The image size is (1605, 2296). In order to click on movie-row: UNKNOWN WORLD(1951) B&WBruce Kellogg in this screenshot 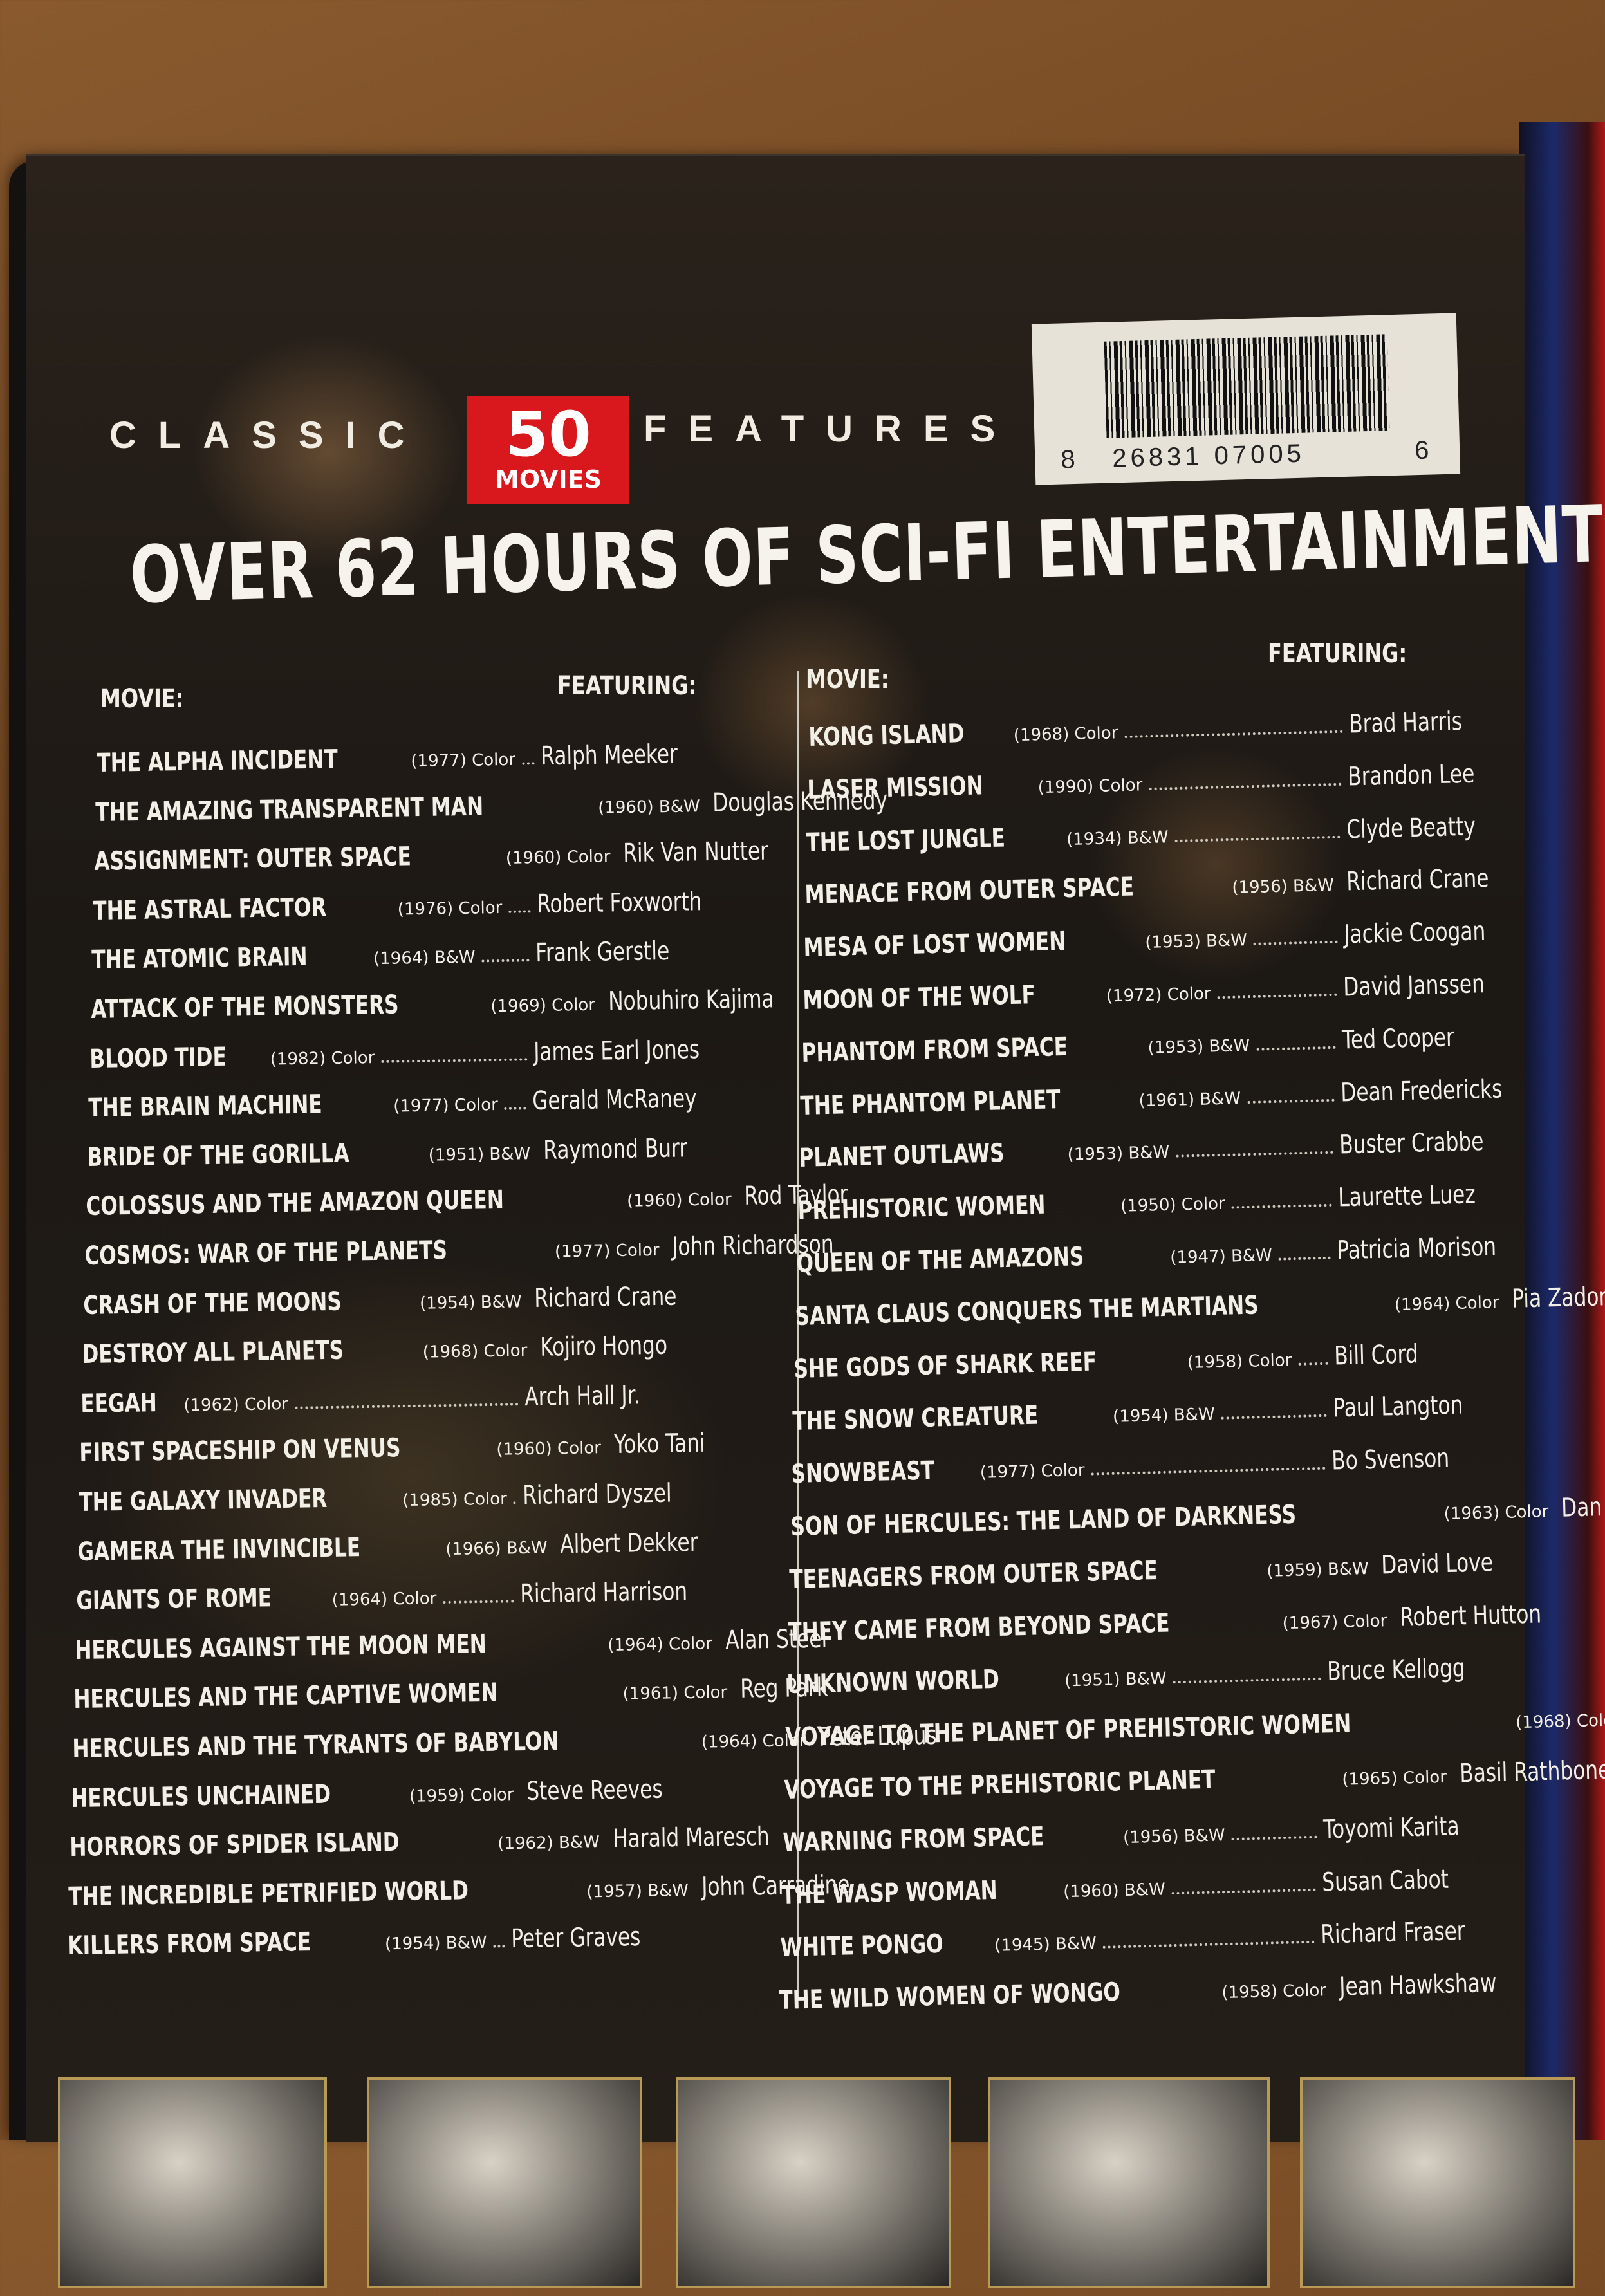, I will do `click(1160, 1680)`.